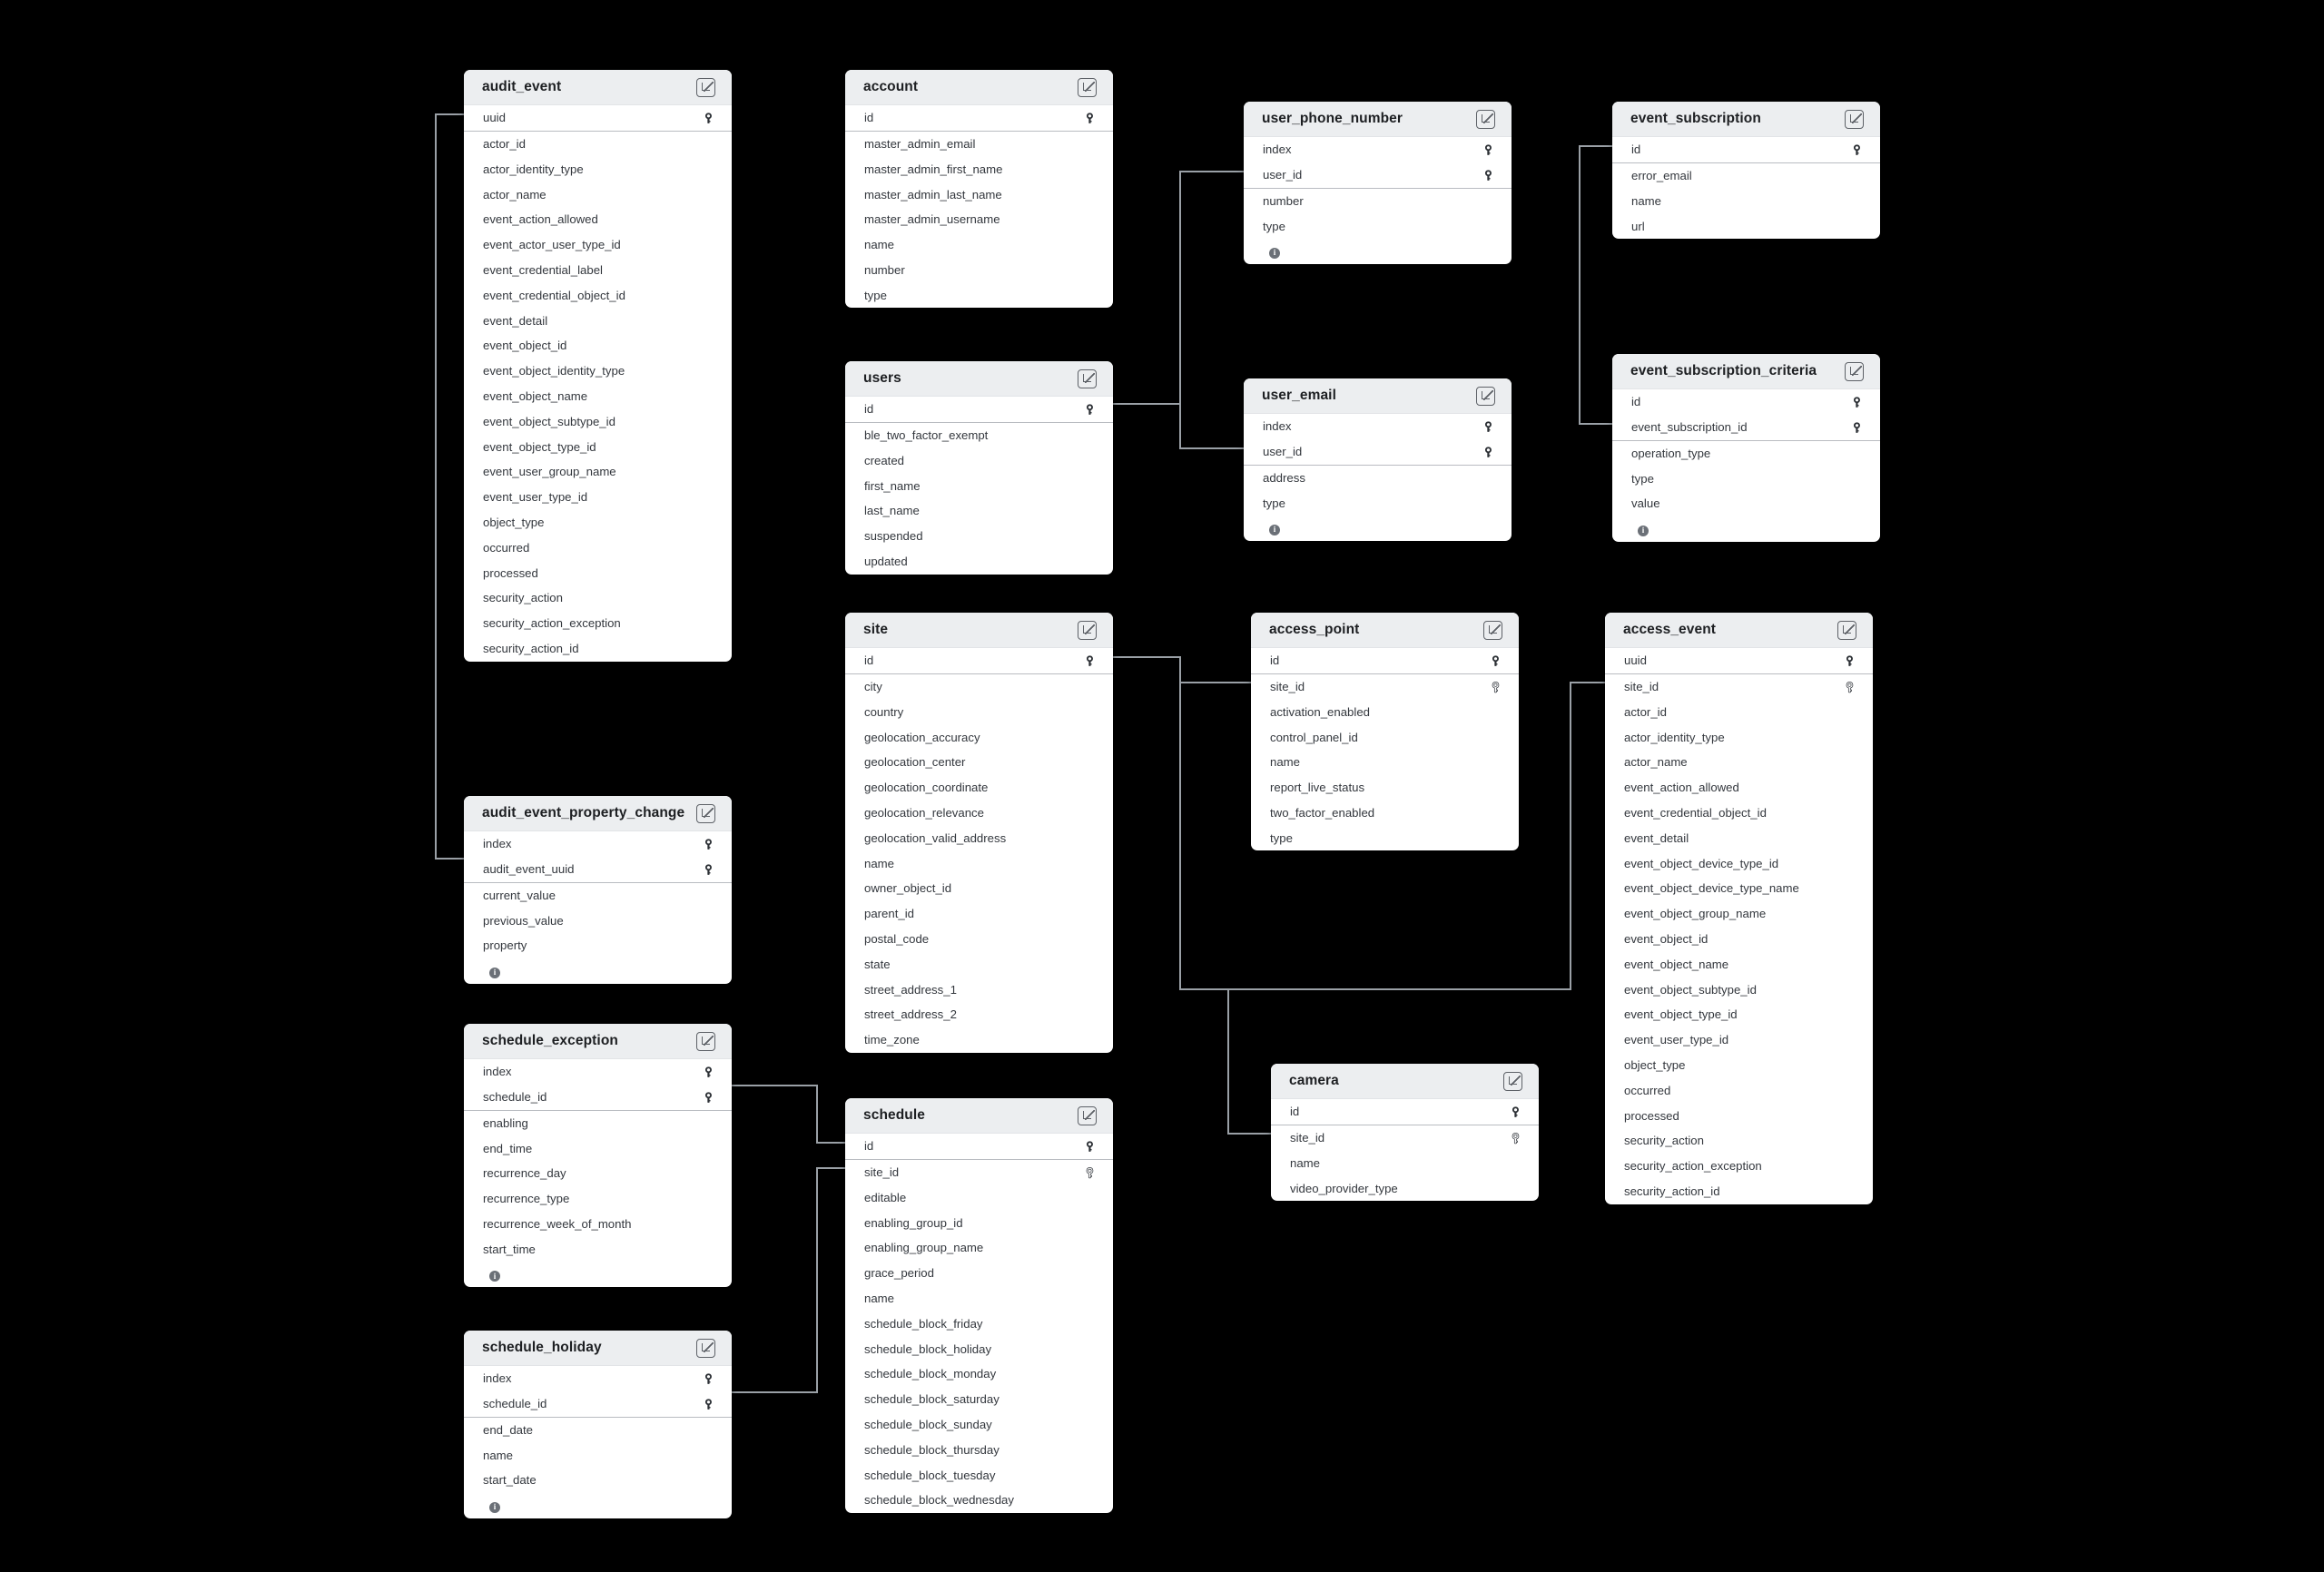  What do you see at coordinates (979, 270) in the screenshot?
I see `field-row: number` at bounding box center [979, 270].